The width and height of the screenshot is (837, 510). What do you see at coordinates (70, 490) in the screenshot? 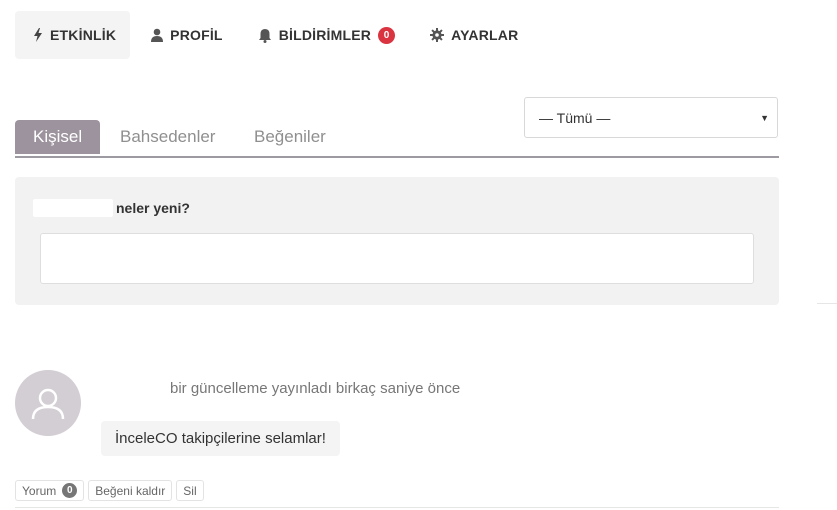
I see `comment-count: 0` at bounding box center [70, 490].